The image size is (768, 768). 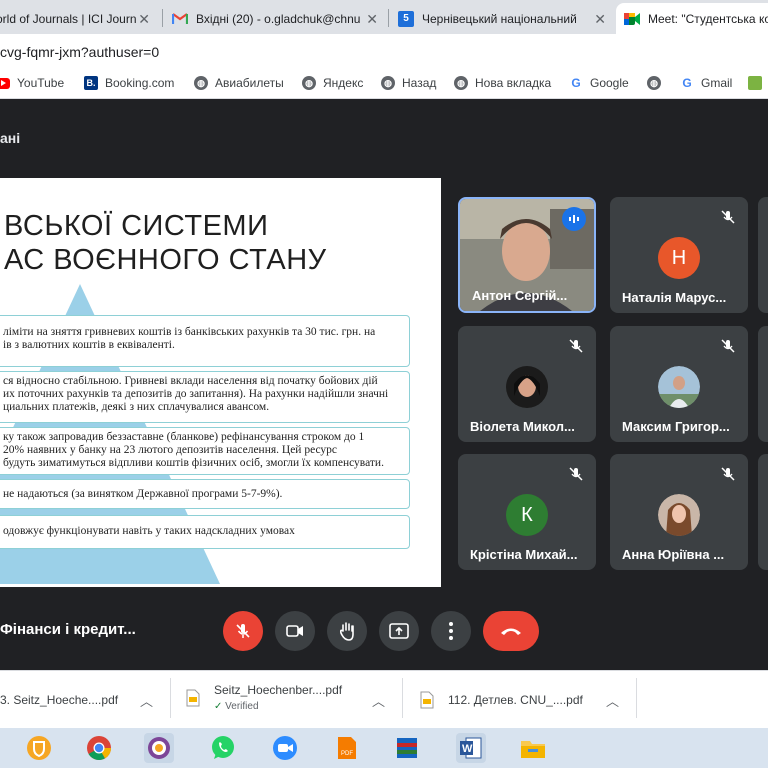 I want to click on bookmark-label: Нова вкладка, so click(x=513, y=83).